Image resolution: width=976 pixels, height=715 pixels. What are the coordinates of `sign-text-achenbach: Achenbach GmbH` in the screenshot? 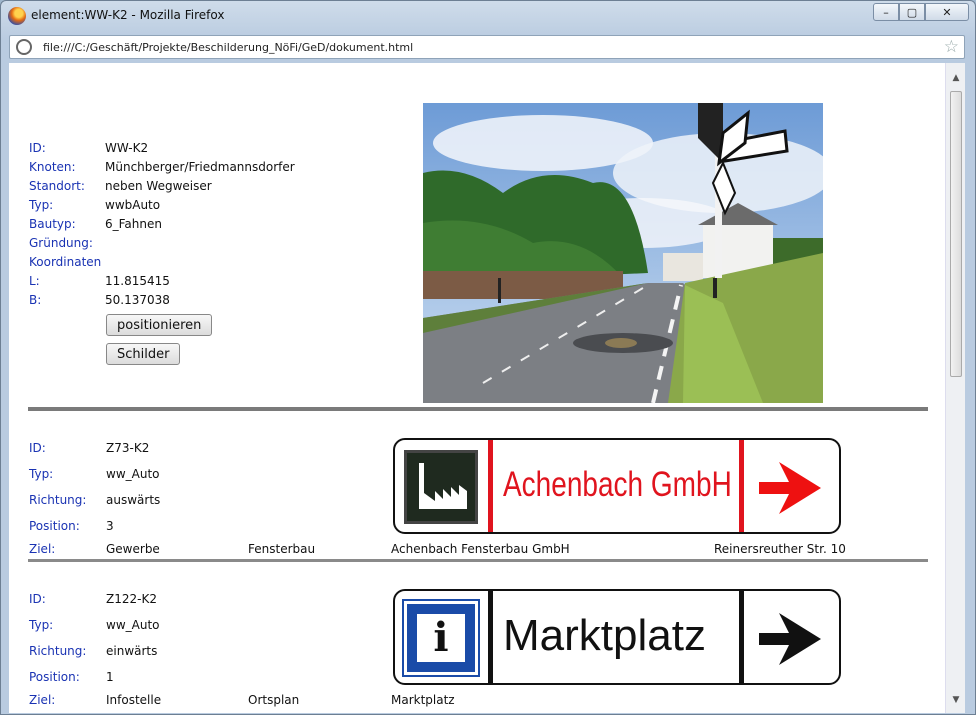 It's located at (617, 484).